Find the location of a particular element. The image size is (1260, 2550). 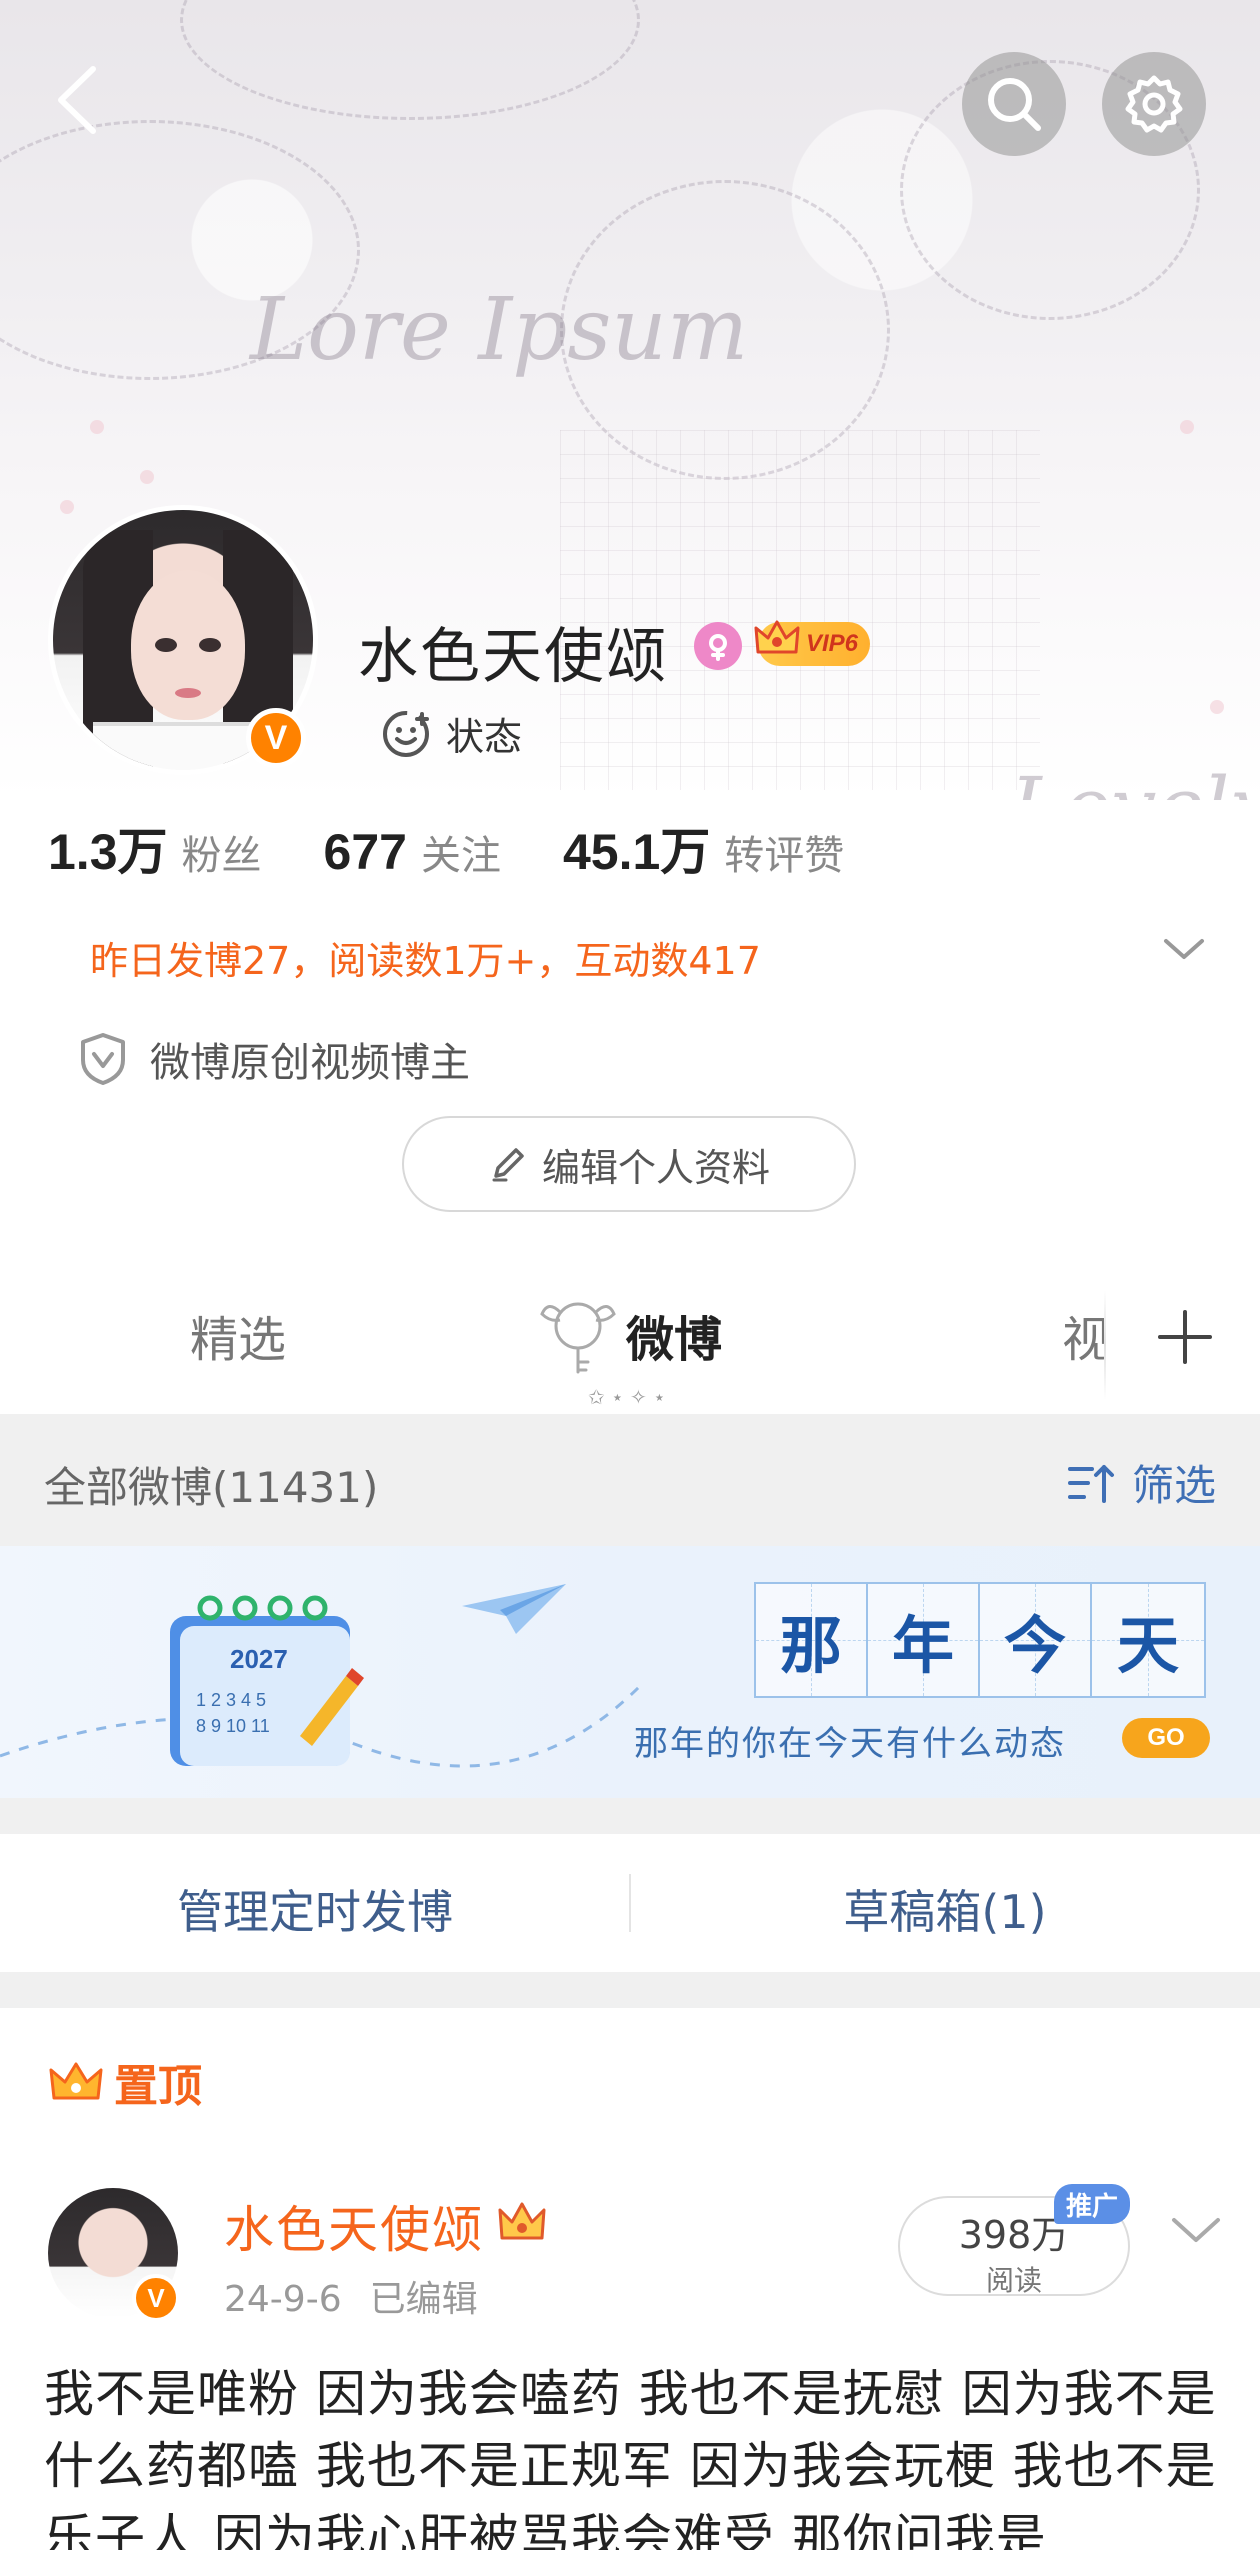

profile-name: 水色天使颂 is located at coordinates (513, 657).